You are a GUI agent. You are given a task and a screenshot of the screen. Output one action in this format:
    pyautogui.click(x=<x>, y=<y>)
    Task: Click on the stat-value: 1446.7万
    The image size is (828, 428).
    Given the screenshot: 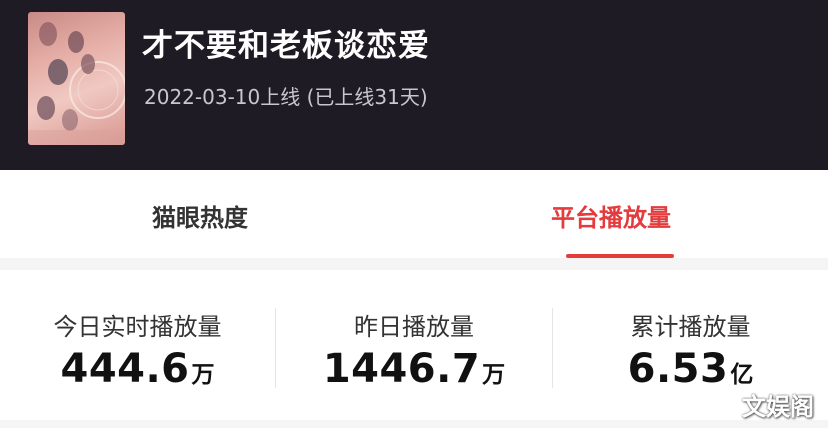 What is the action you would take?
    pyautogui.click(x=414, y=369)
    